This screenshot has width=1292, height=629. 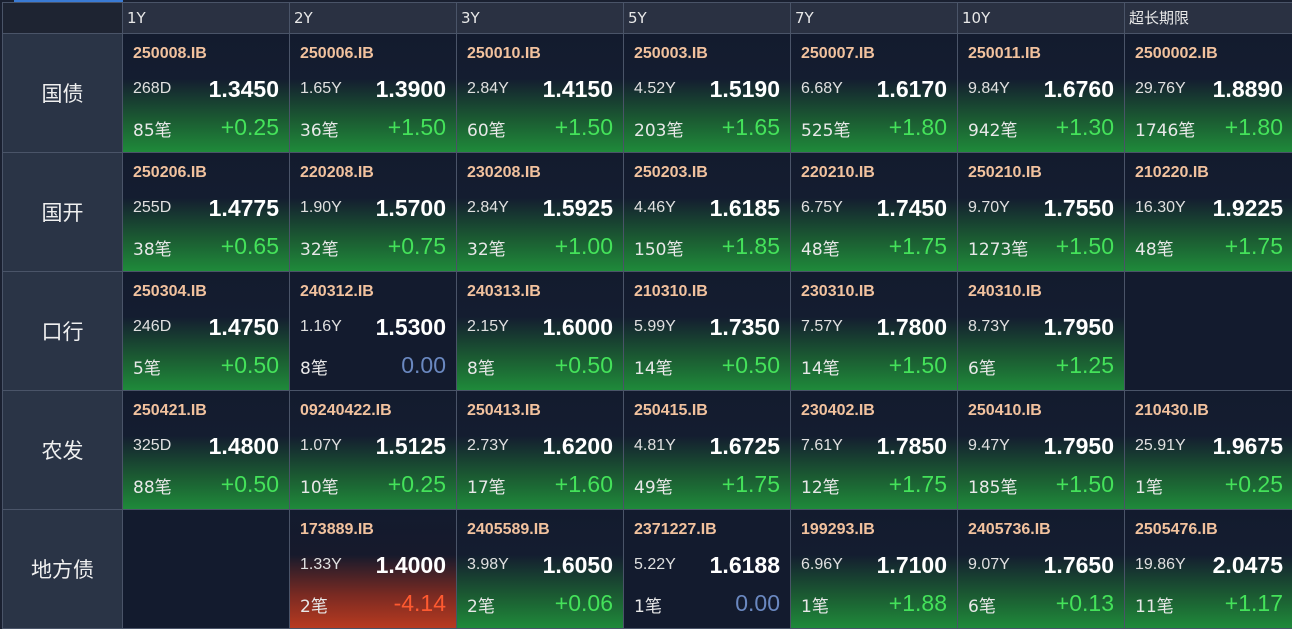 What do you see at coordinates (62, 18) in the screenshot?
I see `header-corner` at bounding box center [62, 18].